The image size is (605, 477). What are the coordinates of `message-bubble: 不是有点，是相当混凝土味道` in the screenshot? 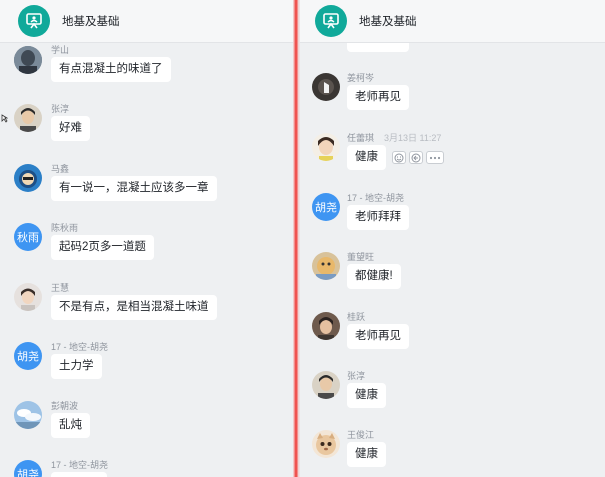 It's located at (134, 307).